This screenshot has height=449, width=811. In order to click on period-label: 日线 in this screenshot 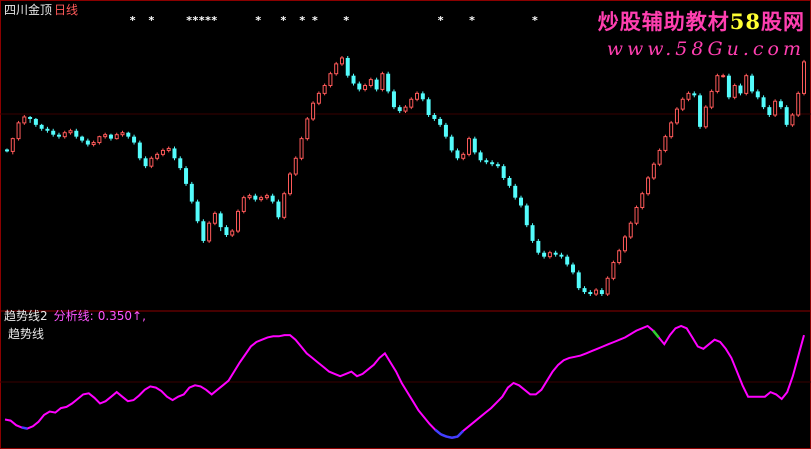, I will do `click(66, 10)`.